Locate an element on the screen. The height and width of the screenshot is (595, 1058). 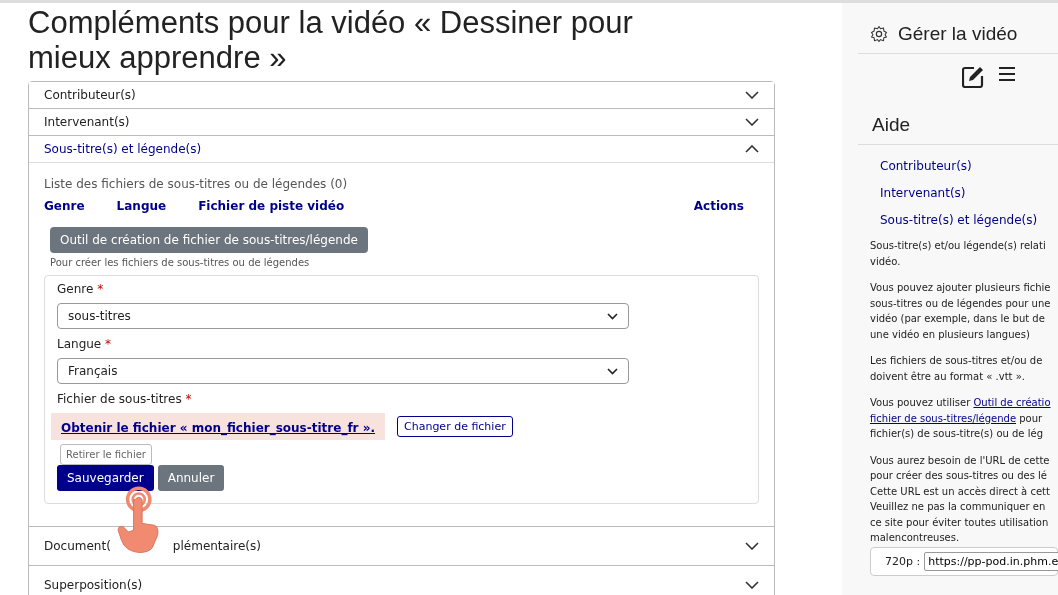
tool-button: Outil de création de fichier de sous-titres/légende is located at coordinates (209, 240).